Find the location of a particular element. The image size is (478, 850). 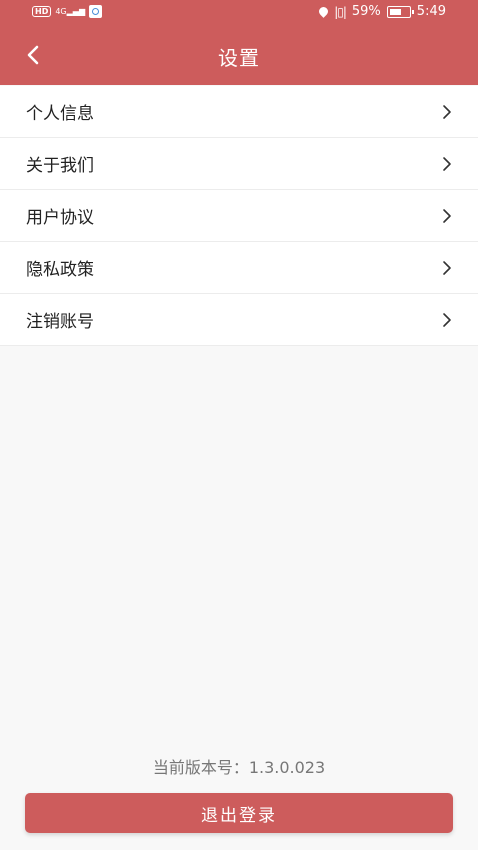

menu-item-label: 注销账号 is located at coordinates (60, 322).